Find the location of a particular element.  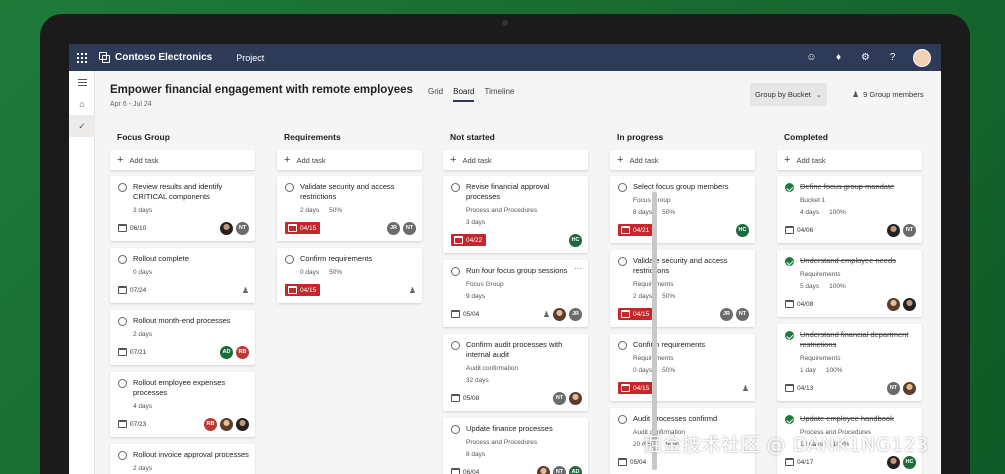

smiley-icon: ☺ is located at coordinates (811, 57).